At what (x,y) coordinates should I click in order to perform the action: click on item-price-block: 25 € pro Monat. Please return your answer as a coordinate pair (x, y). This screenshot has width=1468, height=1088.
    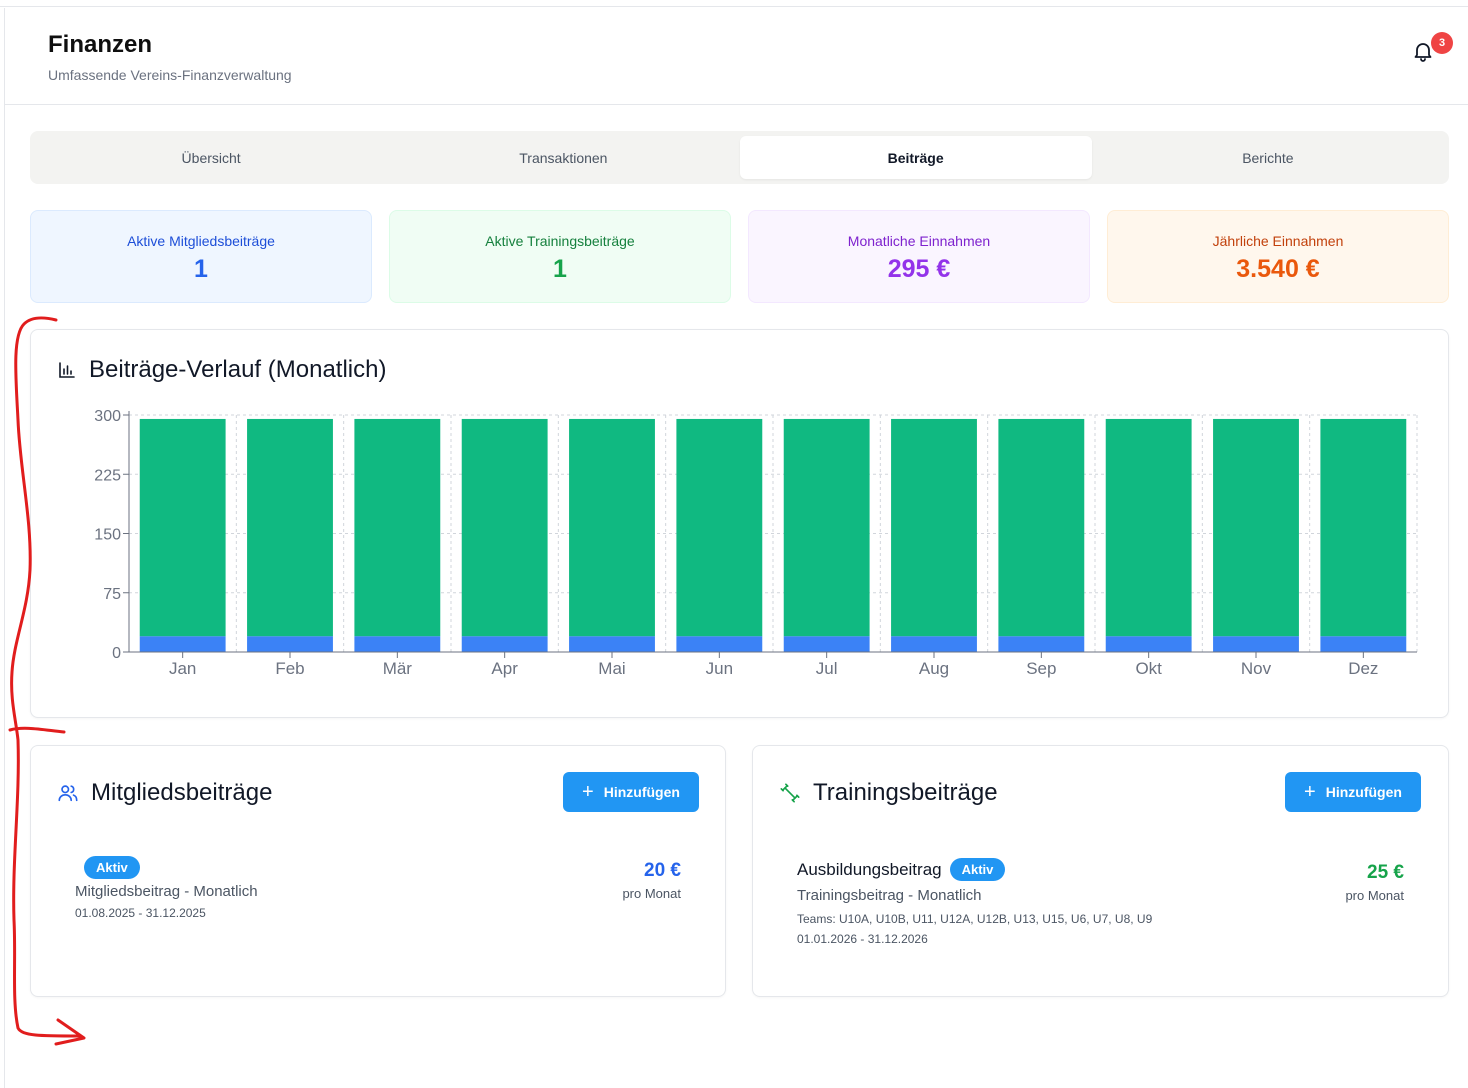
    Looking at the image, I should click on (1374, 882).